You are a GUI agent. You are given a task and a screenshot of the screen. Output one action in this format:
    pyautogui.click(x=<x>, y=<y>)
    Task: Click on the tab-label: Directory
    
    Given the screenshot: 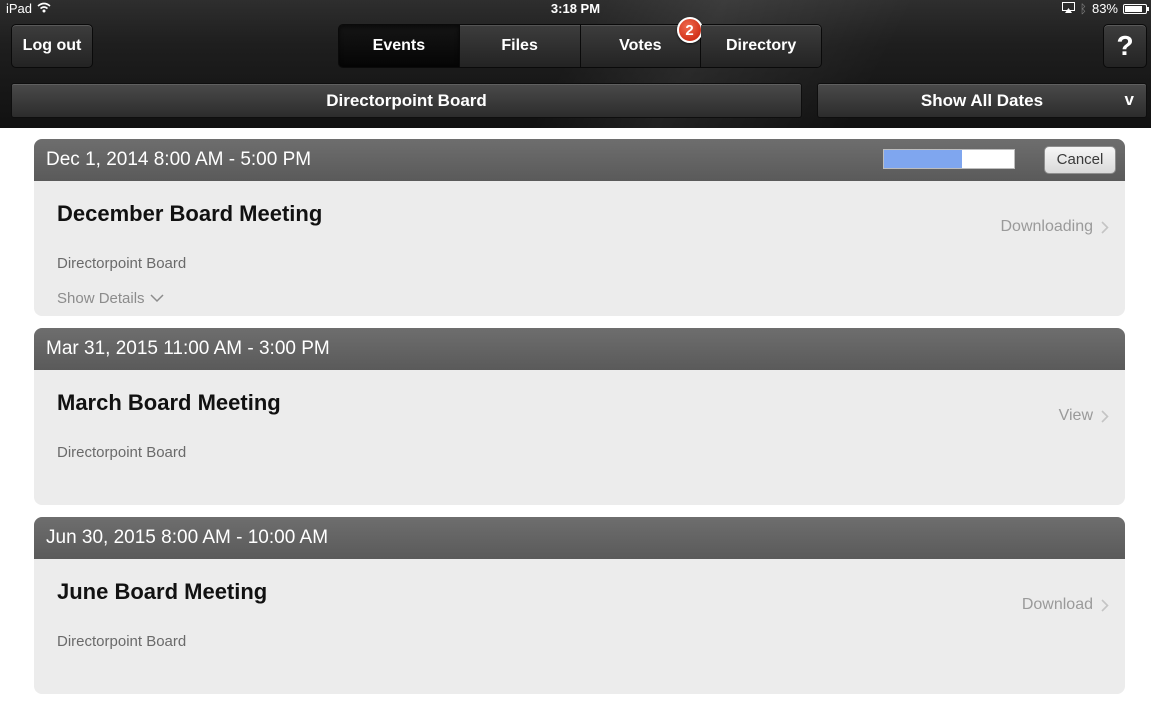 What is the action you would take?
    pyautogui.click(x=761, y=45)
    